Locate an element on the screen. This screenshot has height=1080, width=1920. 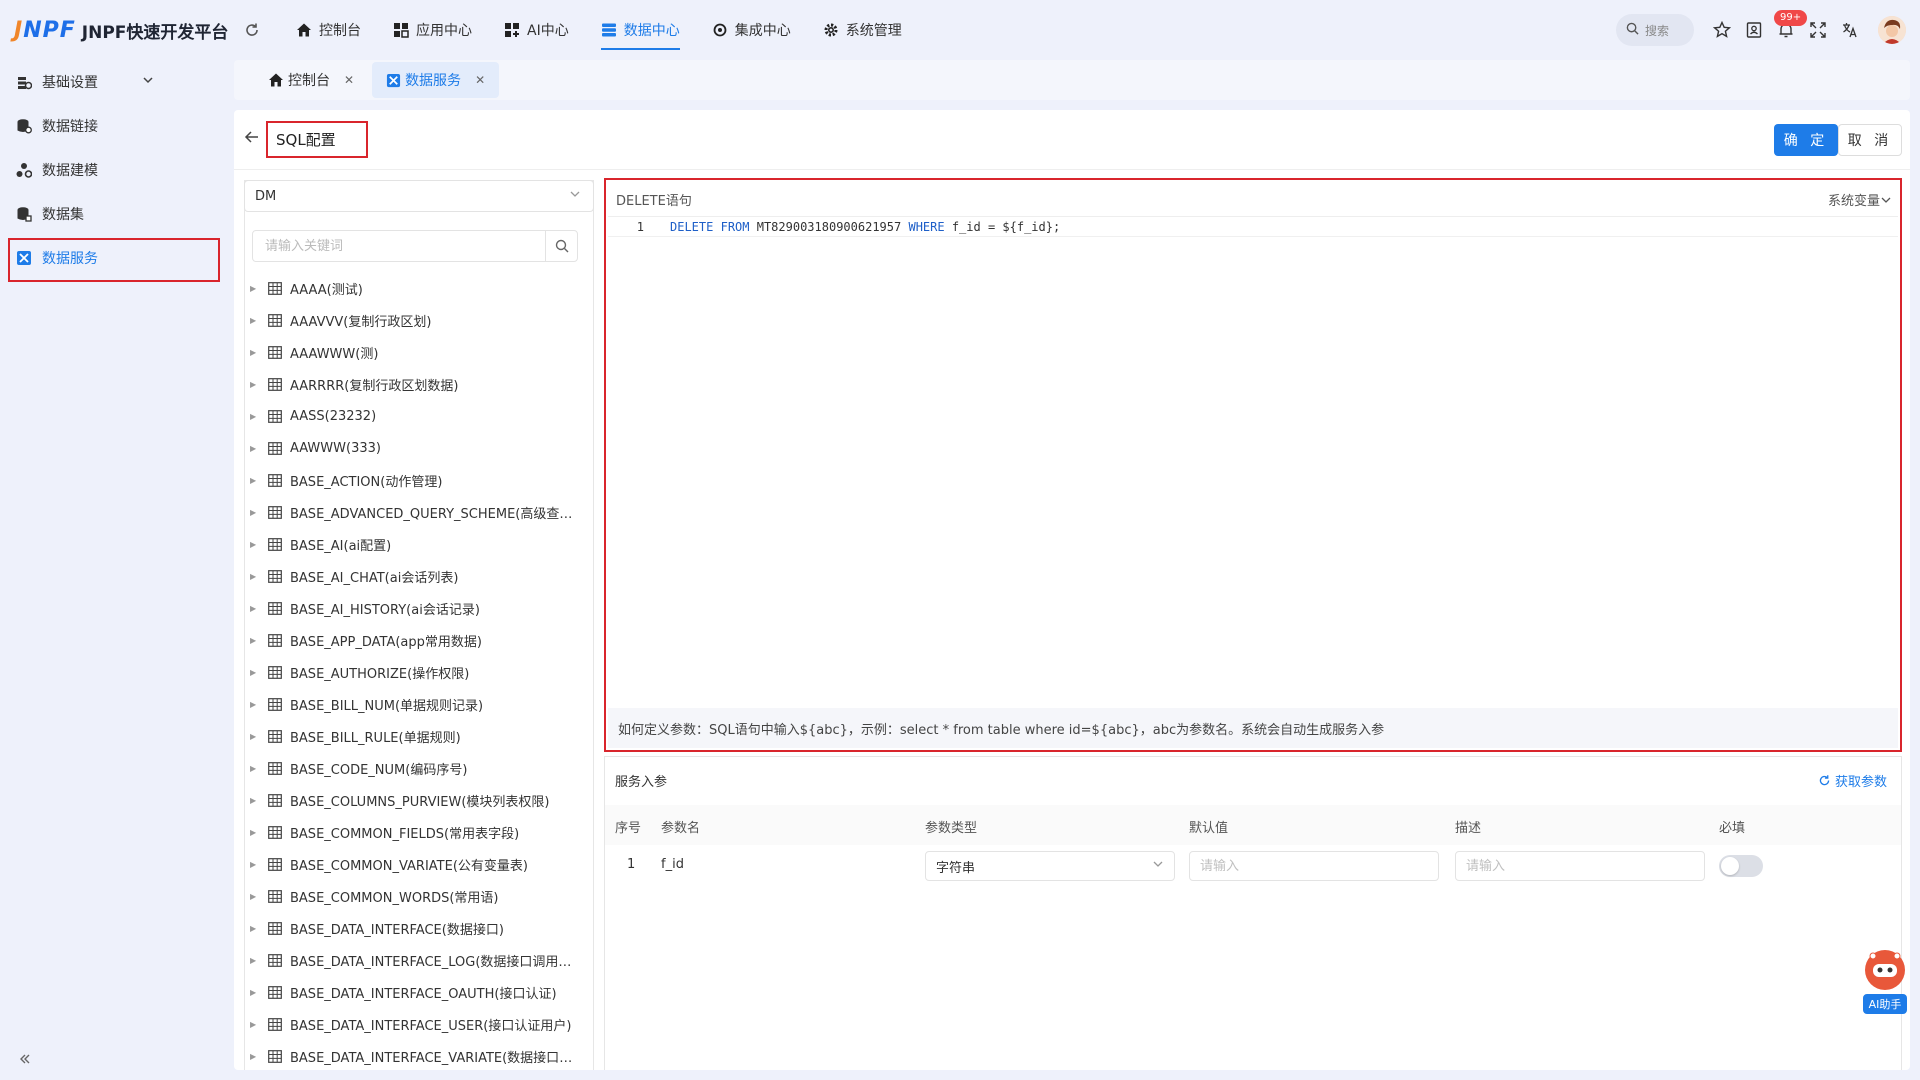
tree-item: ▶ BASE_ADVANCED_QUERY_SCHEME(高级查询方案) is located at coordinates (416, 512).